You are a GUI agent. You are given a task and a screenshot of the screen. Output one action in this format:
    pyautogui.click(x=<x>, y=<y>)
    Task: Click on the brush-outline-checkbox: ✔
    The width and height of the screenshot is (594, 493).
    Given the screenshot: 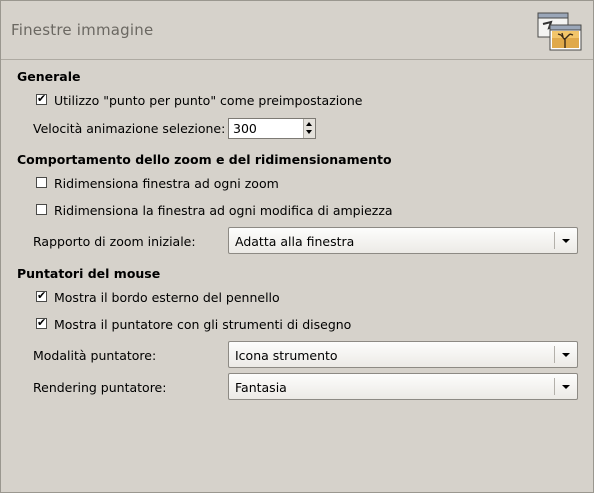 What is the action you would take?
    pyautogui.click(x=41, y=295)
    